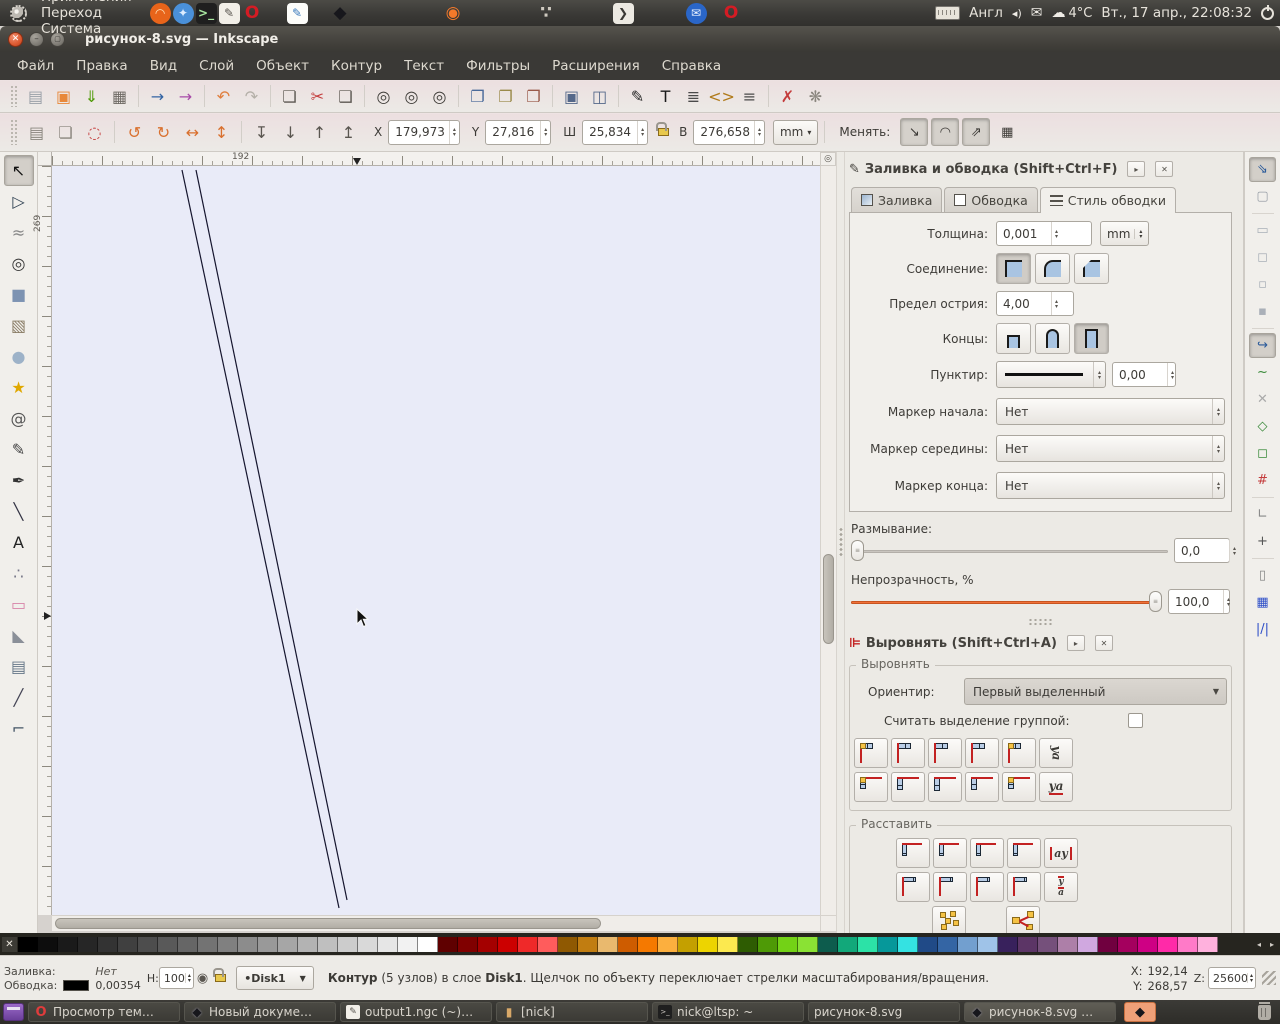  What do you see at coordinates (1262, 311) in the screenshot?
I see `snap-bbox-centers-button: ▪` at bounding box center [1262, 311].